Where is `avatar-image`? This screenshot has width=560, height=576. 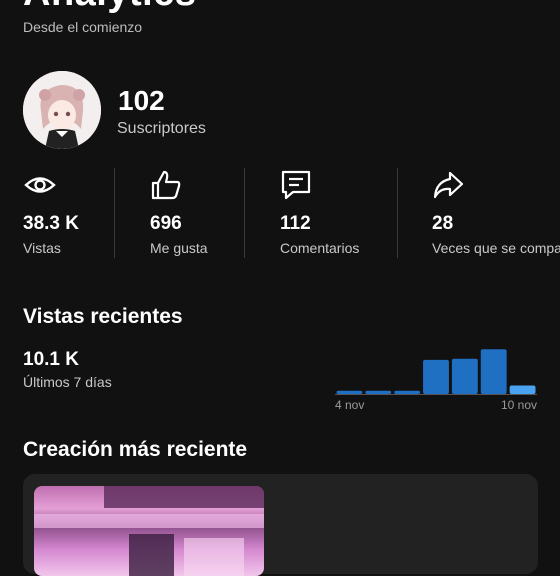
avatar-image is located at coordinates (62, 110).